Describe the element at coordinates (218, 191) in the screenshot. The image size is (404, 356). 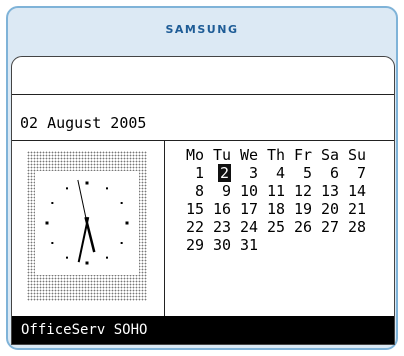
I see `calendar-day: 9` at that location.